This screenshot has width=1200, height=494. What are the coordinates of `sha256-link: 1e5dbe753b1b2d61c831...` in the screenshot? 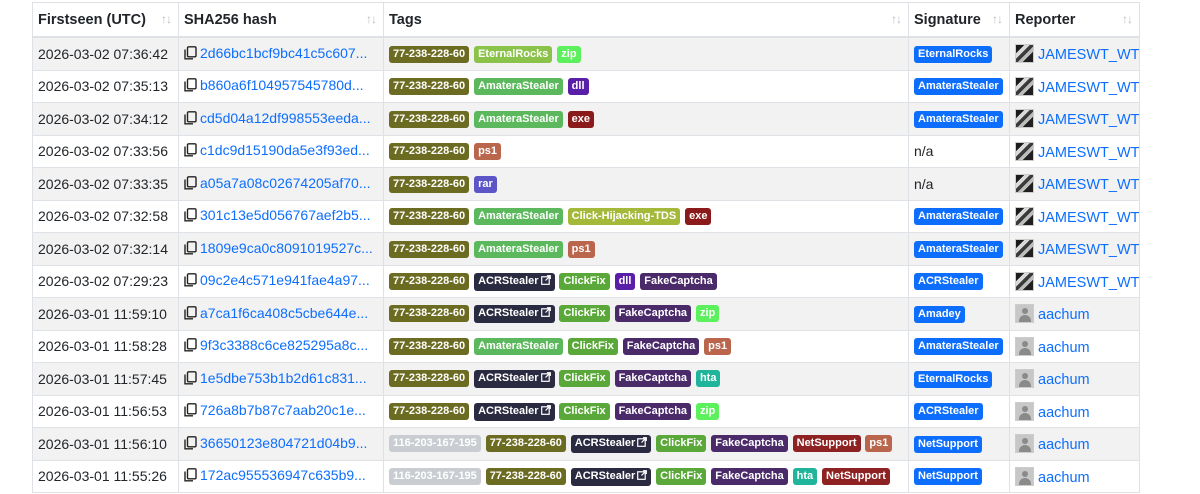 It's located at (283, 378).